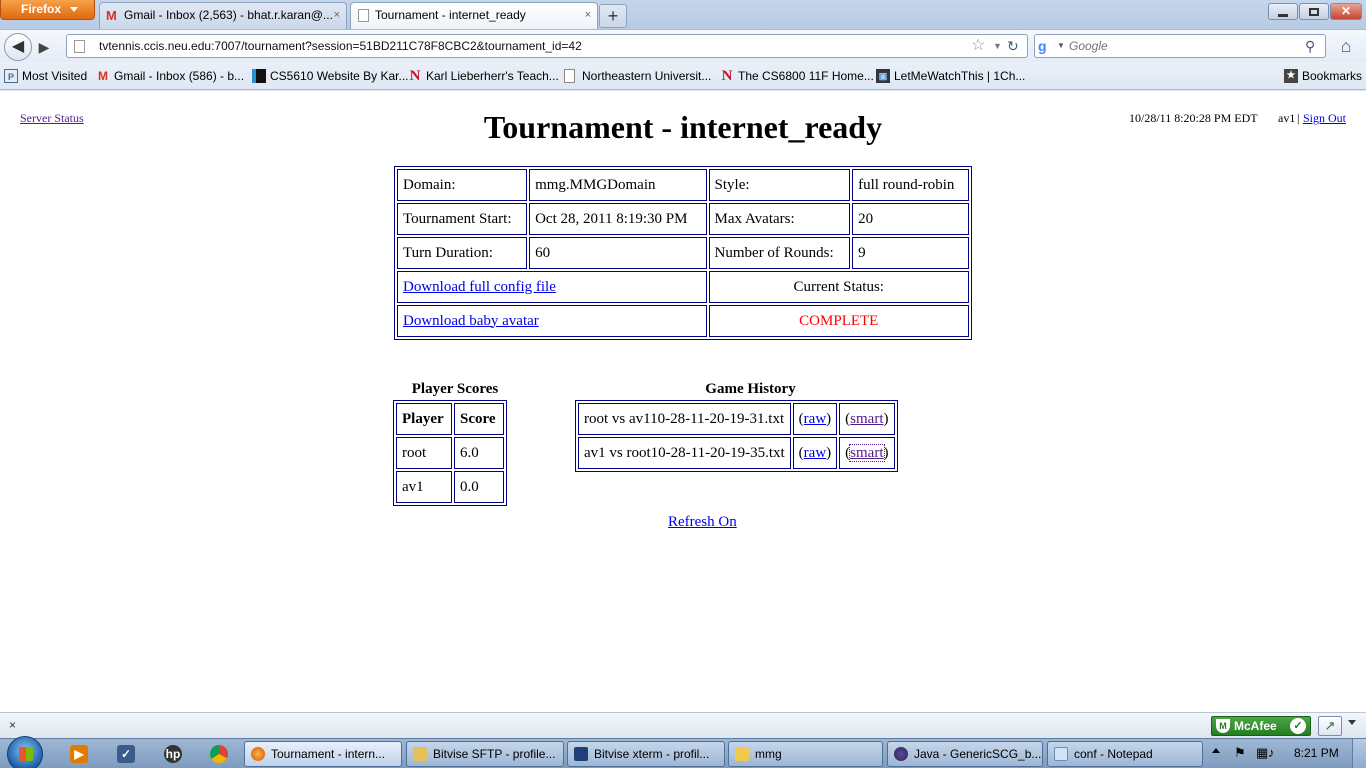 The image size is (1366, 768). I want to click on media-player-icon: ▶, so click(79, 754).